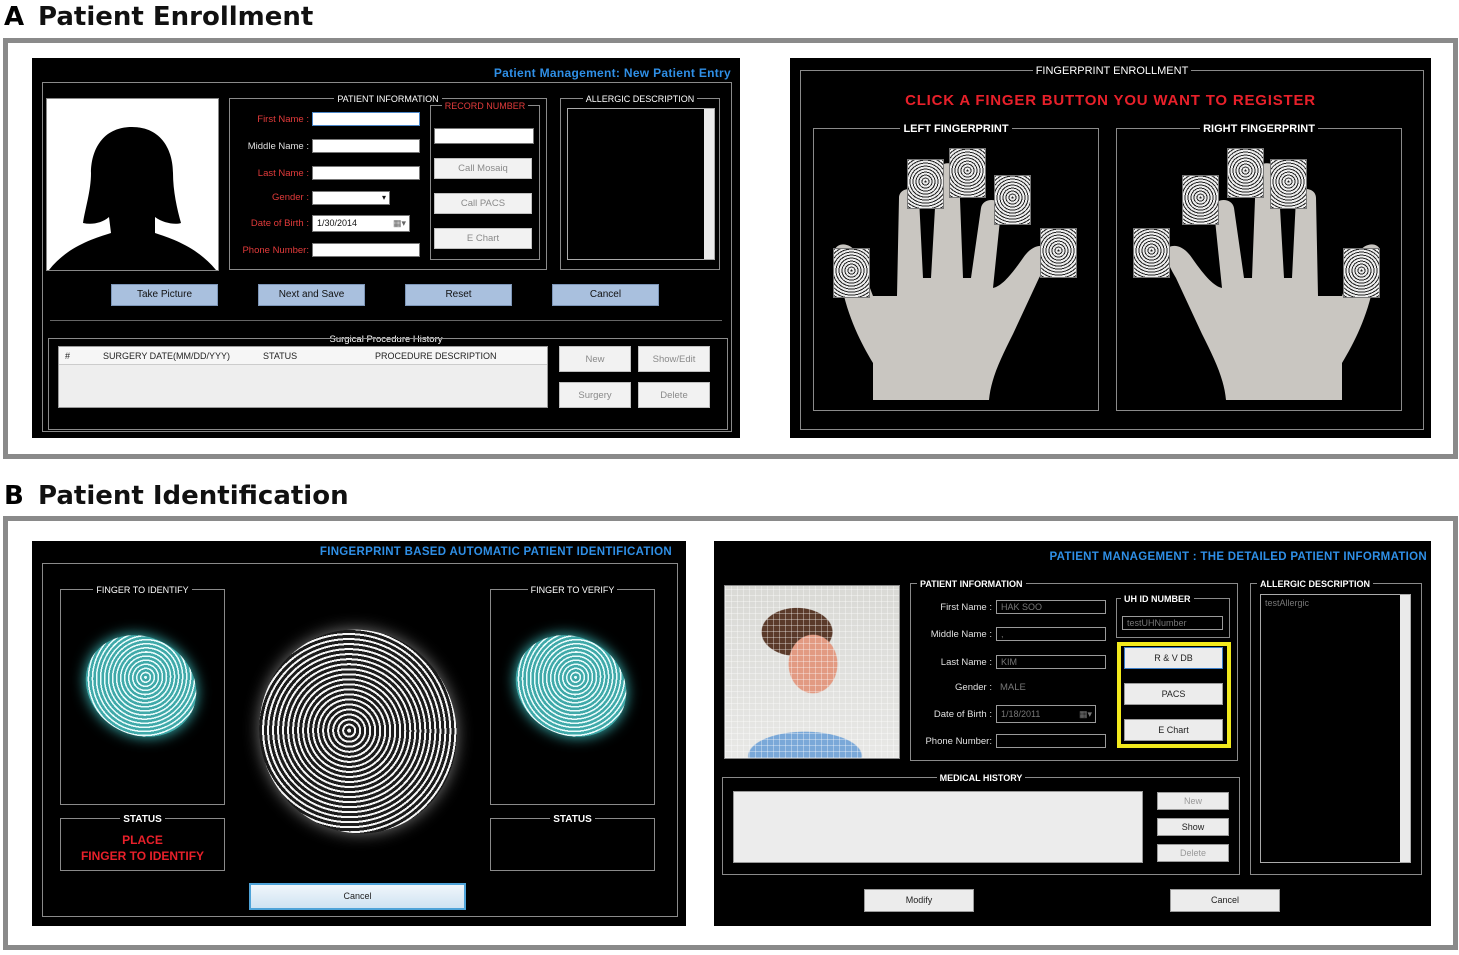 The height and width of the screenshot is (955, 1459). What do you see at coordinates (386, 320) in the screenshot?
I see `divider` at bounding box center [386, 320].